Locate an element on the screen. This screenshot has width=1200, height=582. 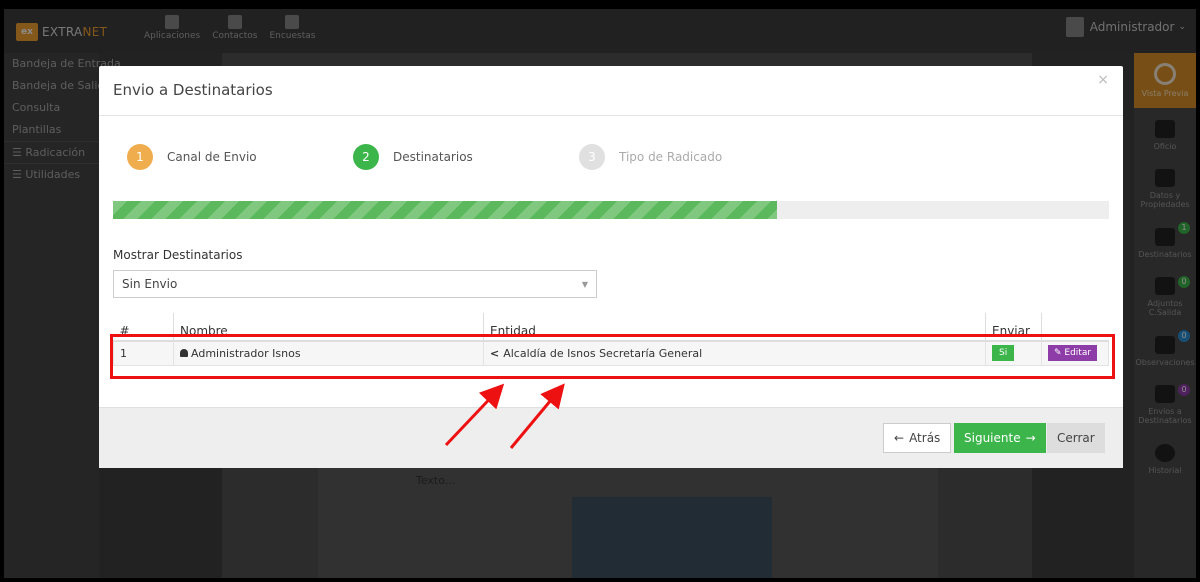
modal-title: Envio a Destinatarios is located at coordinates (193, 90).